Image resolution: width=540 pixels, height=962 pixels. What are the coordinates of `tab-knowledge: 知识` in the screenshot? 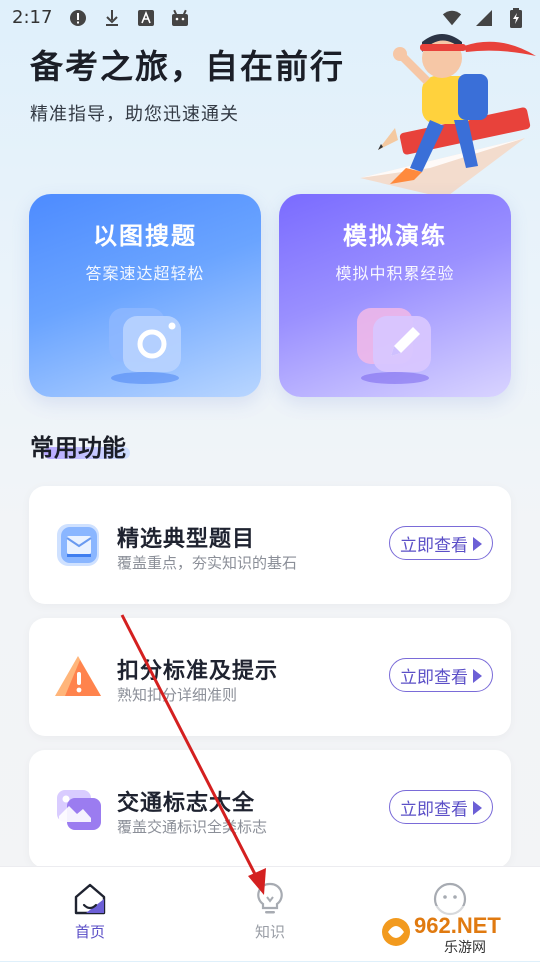 It's located at (270, 914).